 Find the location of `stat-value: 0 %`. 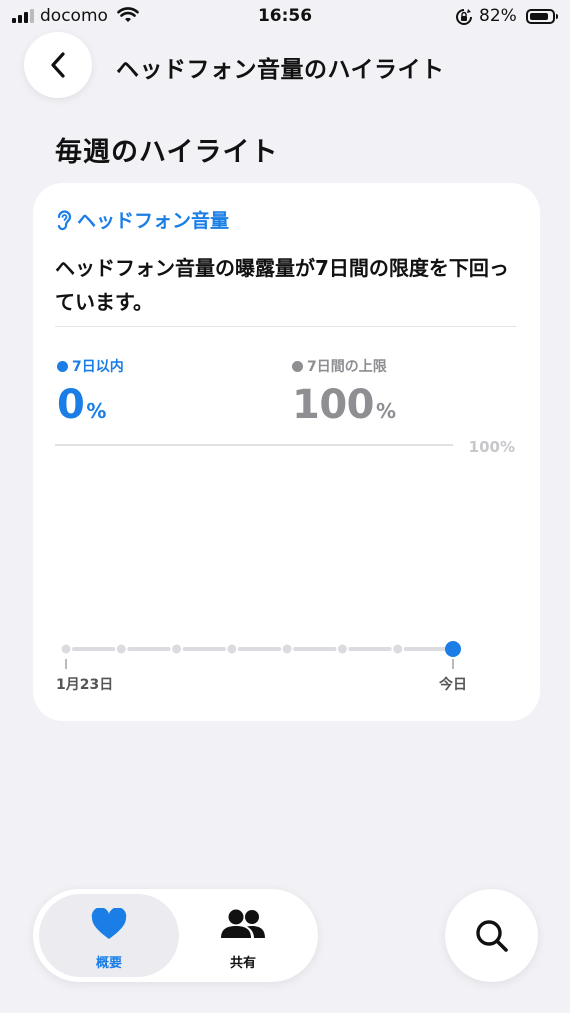

stat-value: 0 % is located at coordinates (90, 405).